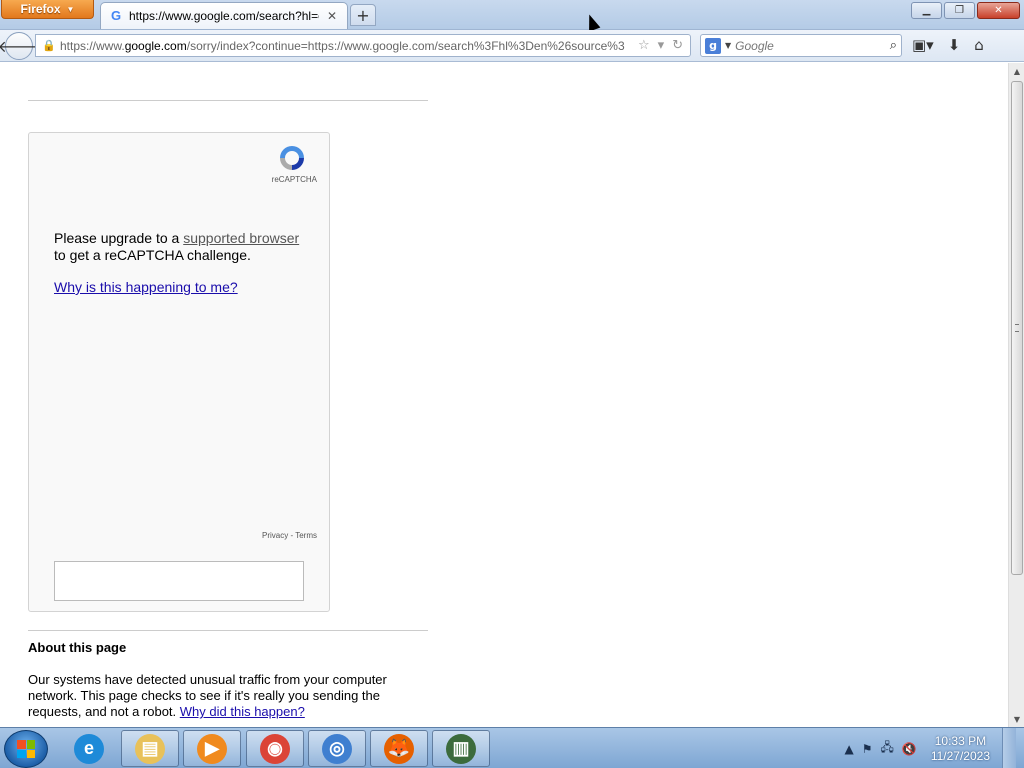 This screenshot has width=1024, height=768. I want to click on firefox-icon: 🦊, so click(399, 748).